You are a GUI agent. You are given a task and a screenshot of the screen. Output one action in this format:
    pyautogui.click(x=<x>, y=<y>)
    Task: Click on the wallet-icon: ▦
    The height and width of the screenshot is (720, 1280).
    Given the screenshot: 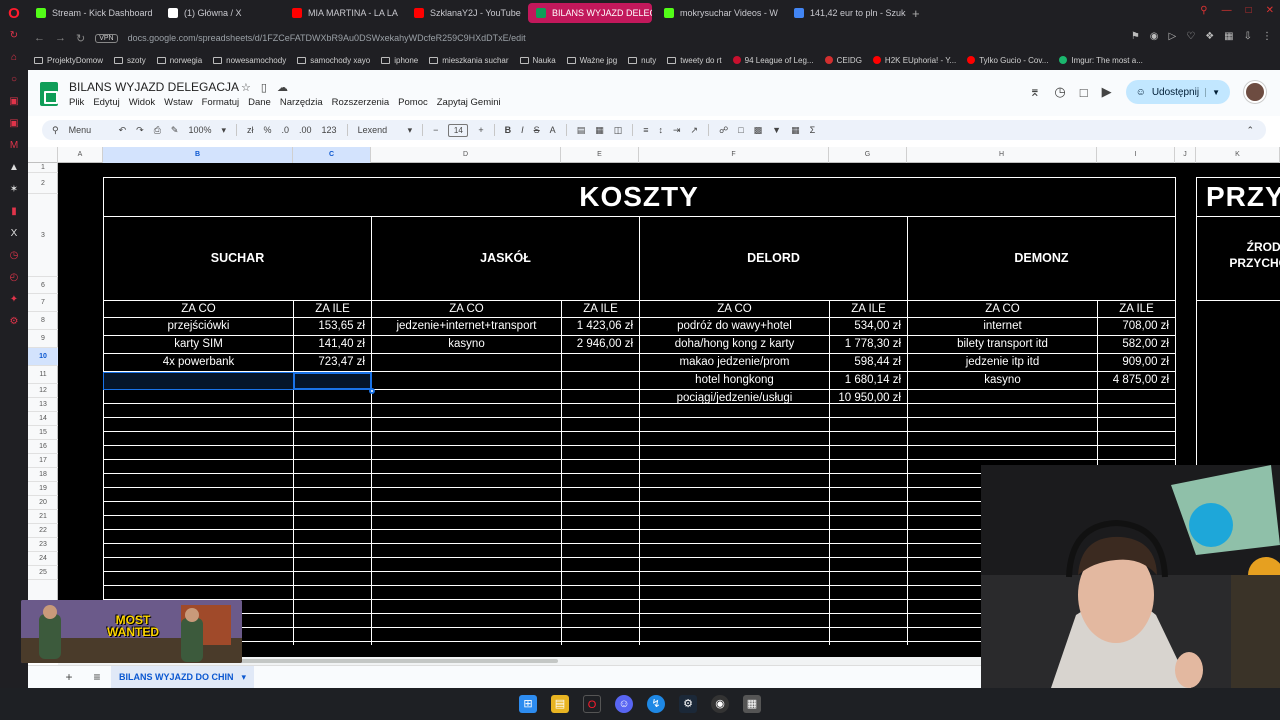 What is the action you would take?
    pyautogui.click(x=1228, y=36)
    